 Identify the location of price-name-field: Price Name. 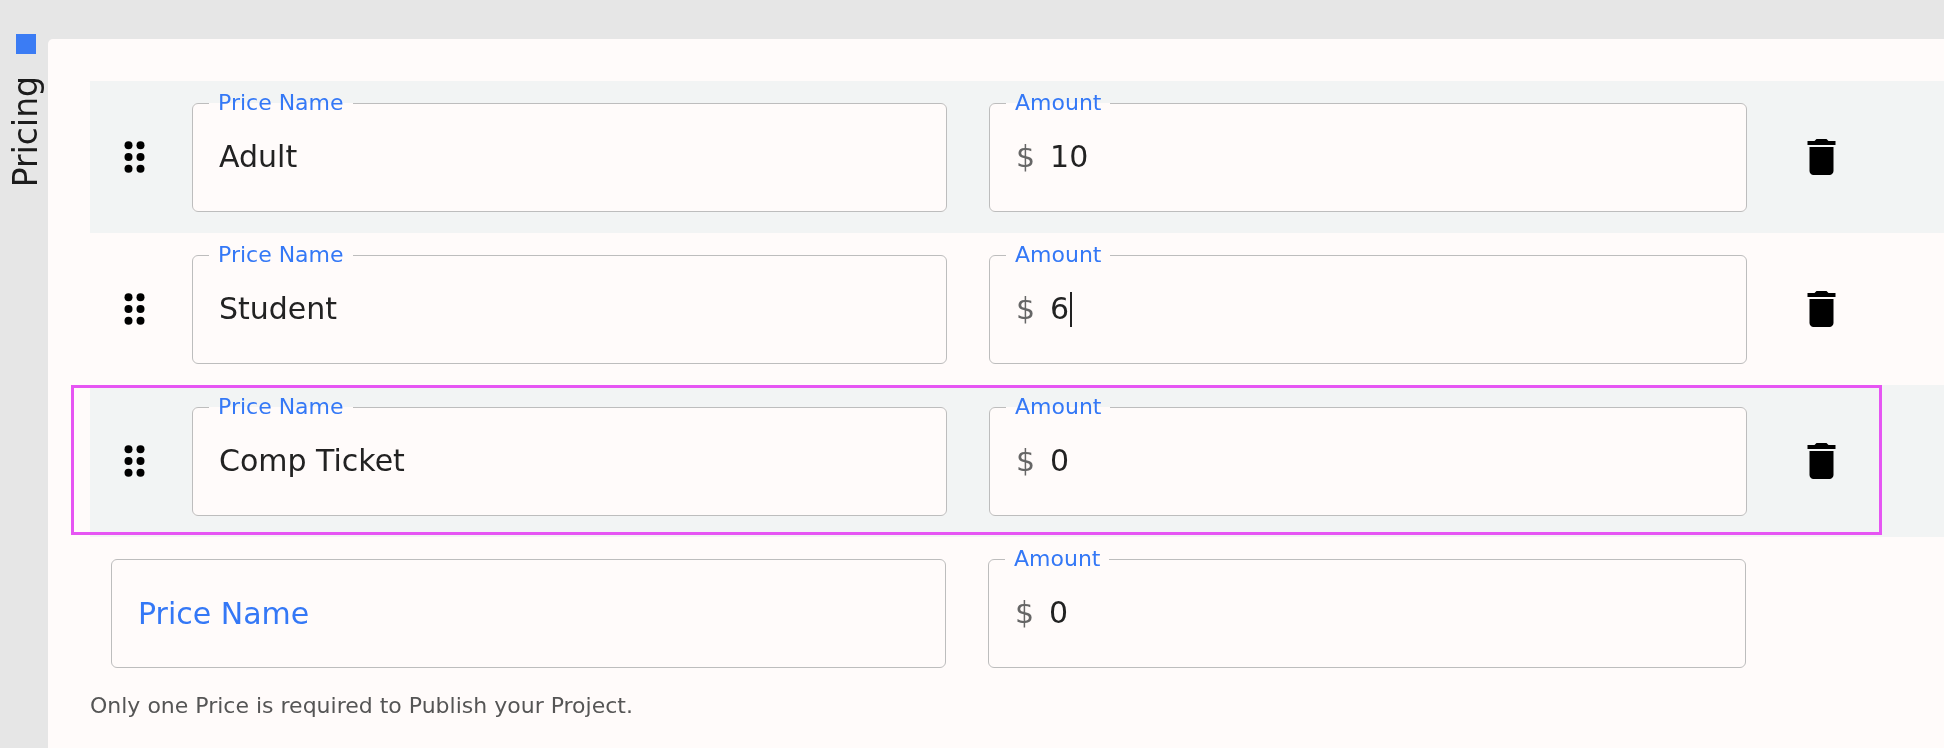
(528, 613).